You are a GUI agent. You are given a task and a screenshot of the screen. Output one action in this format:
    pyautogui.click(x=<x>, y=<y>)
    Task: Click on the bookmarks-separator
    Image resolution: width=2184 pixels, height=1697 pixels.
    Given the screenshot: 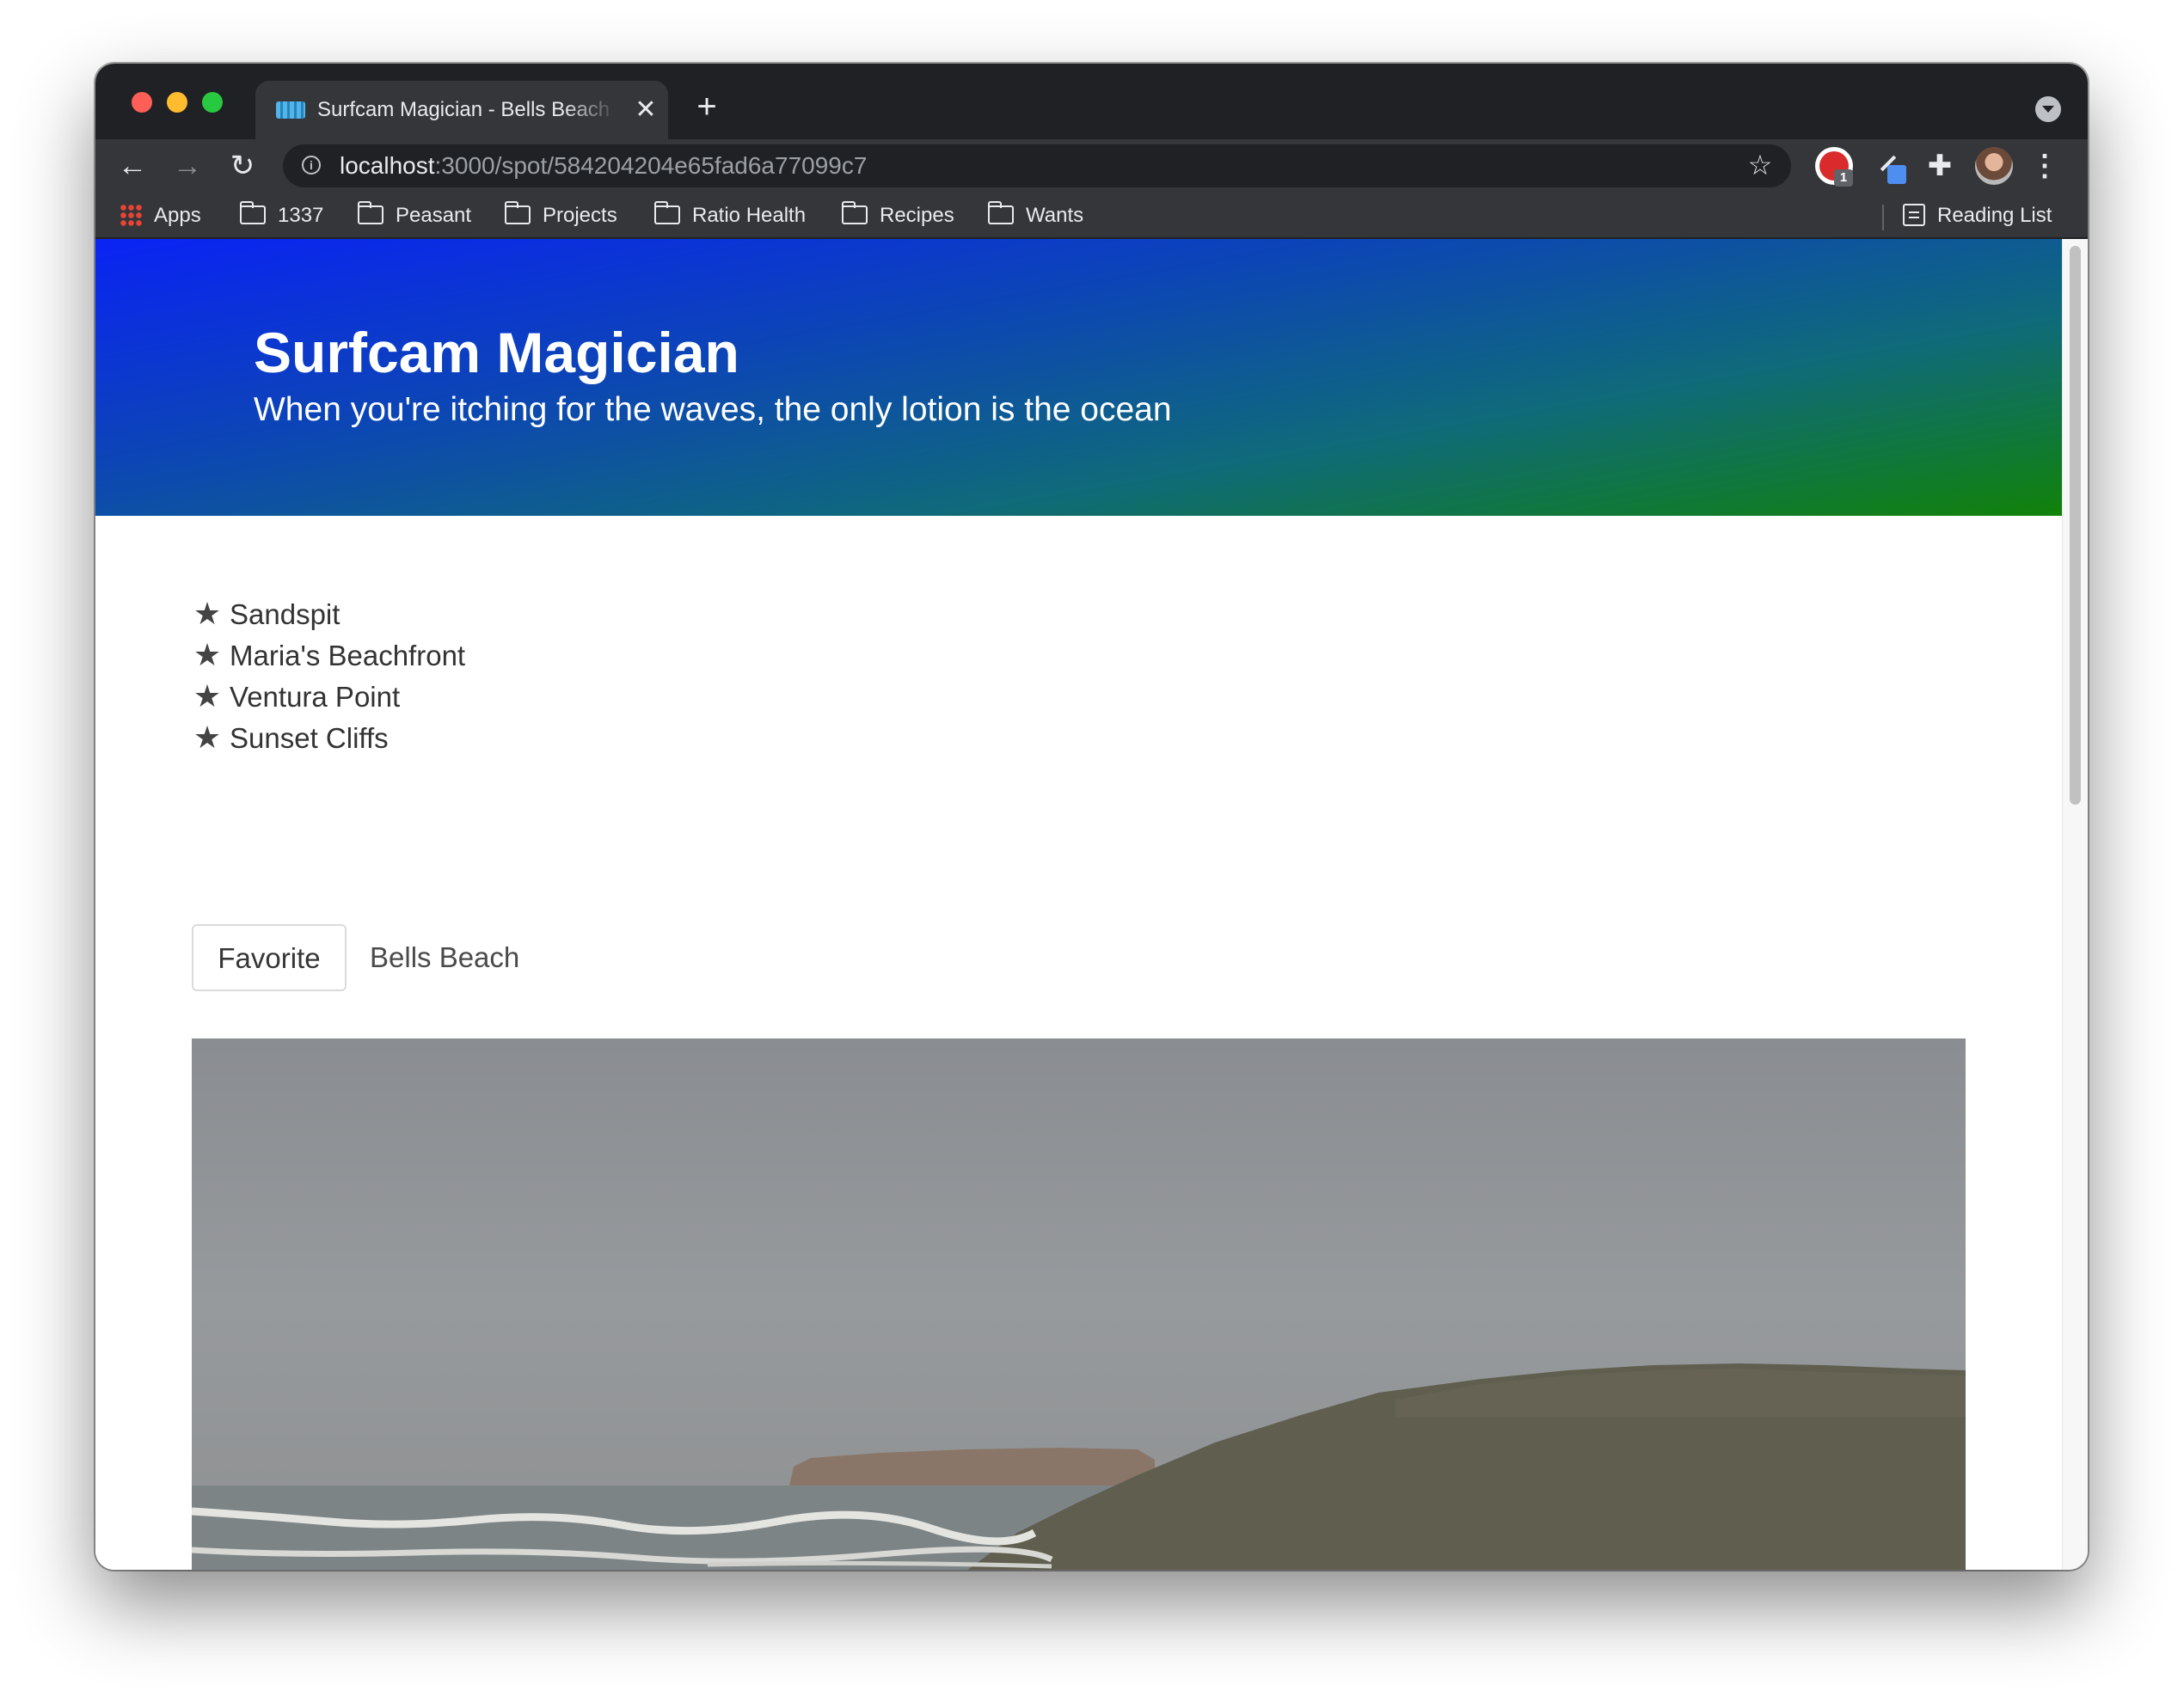 What is the action you would take?
    pyautogui.click(x=1883, y=217)
    